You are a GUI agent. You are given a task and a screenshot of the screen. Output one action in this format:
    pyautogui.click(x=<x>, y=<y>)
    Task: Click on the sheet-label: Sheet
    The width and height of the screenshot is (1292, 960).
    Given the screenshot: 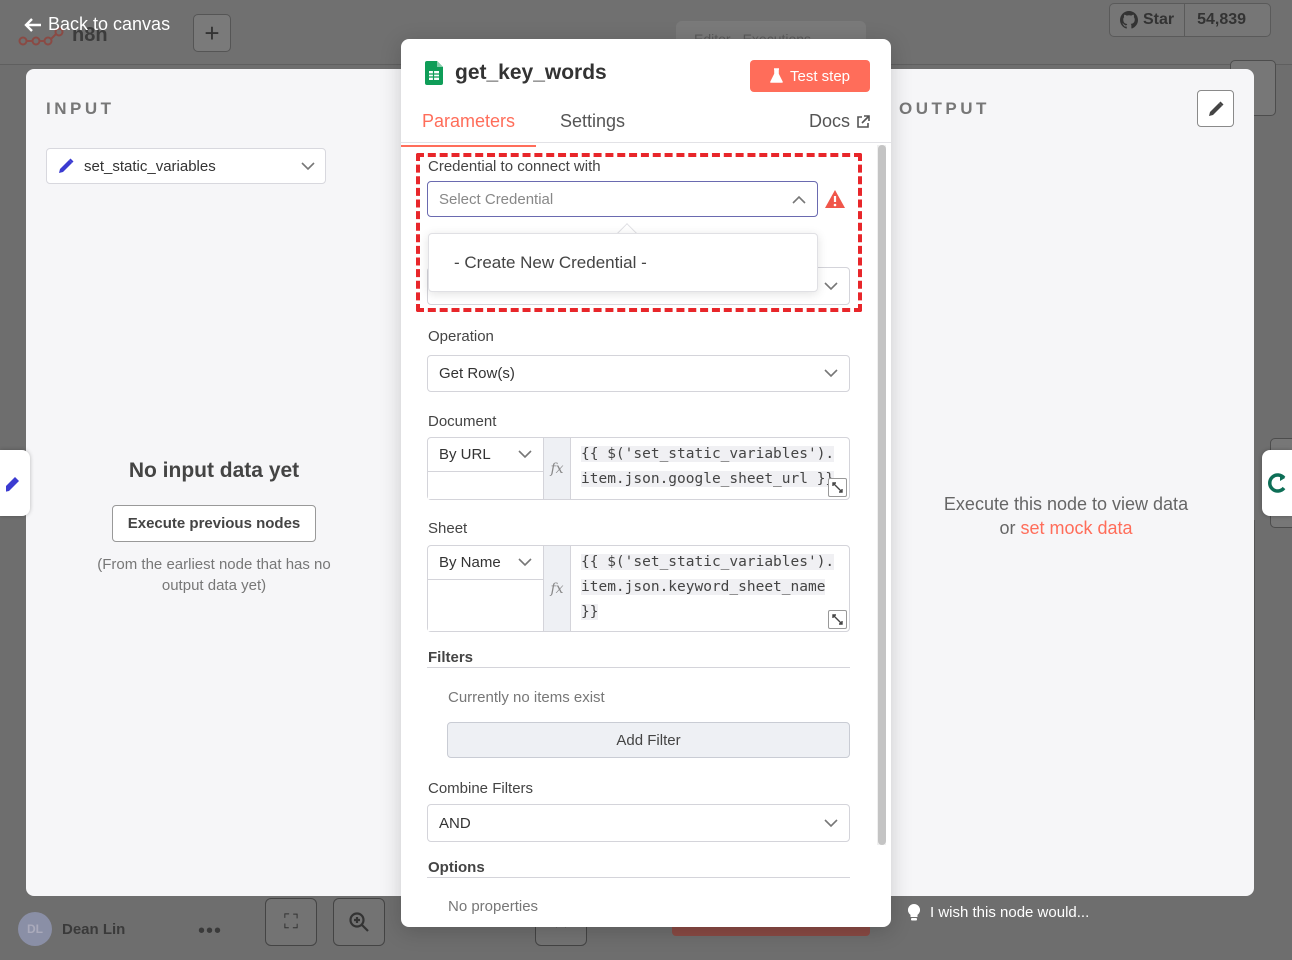 What is the action you would take?
    pyautogui.click(x=448, y=528)
    